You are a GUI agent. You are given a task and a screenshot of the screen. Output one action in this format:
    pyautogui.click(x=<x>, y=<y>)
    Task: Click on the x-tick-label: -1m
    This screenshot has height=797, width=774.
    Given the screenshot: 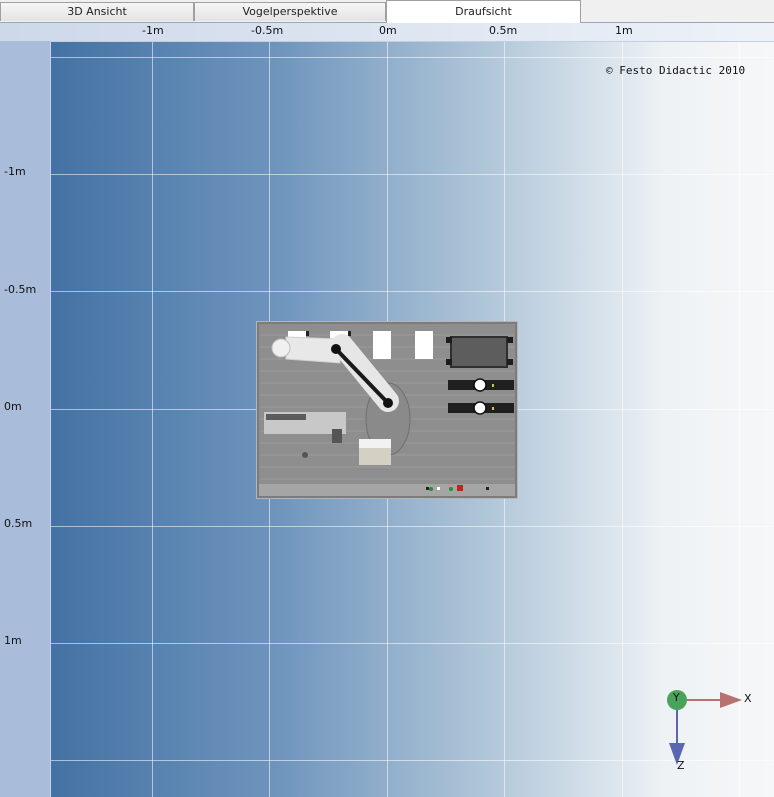 What is the action you would take?
    pyautogui.click(x=153, y=30)
    